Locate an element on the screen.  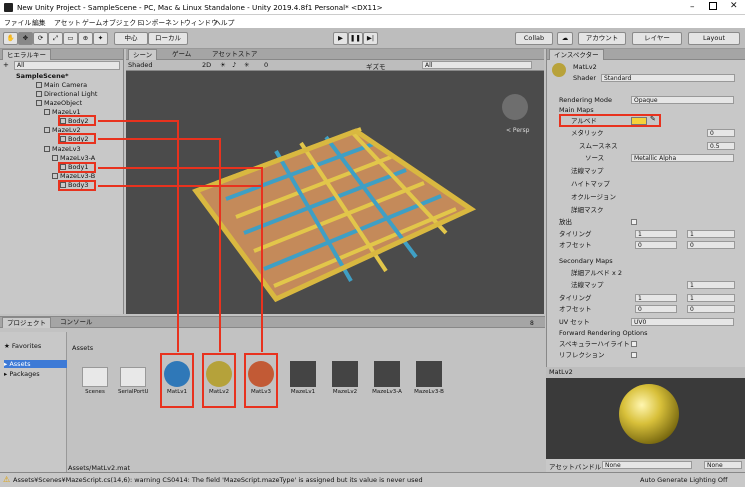
tiling-x-input: 1 is located at coordinates (656, 234).